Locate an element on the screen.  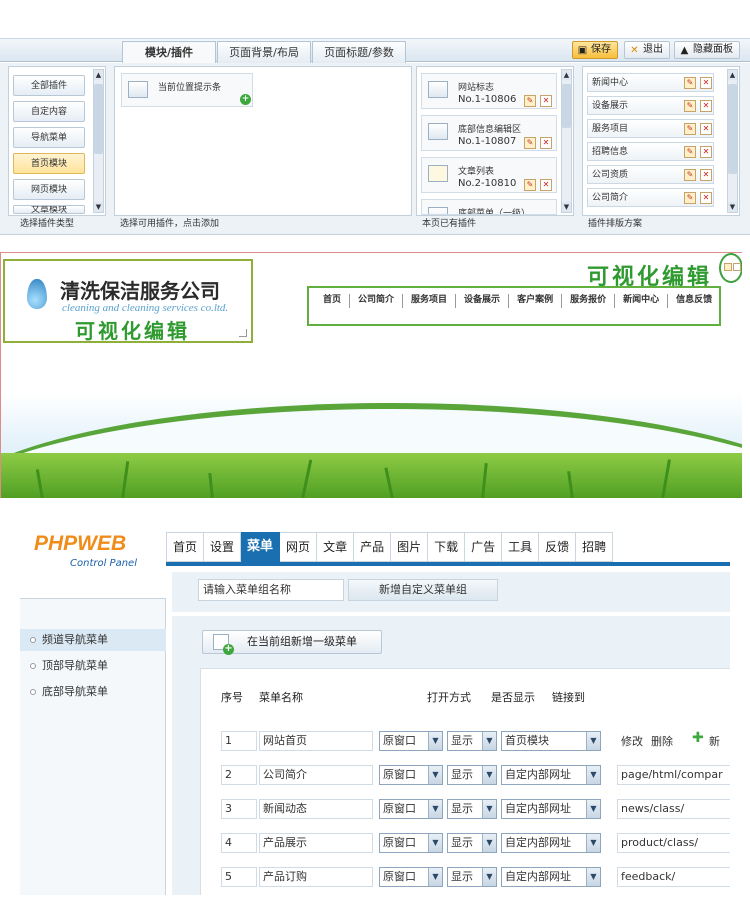
new-sub-link: 新 is located at coordinates (714, 741).